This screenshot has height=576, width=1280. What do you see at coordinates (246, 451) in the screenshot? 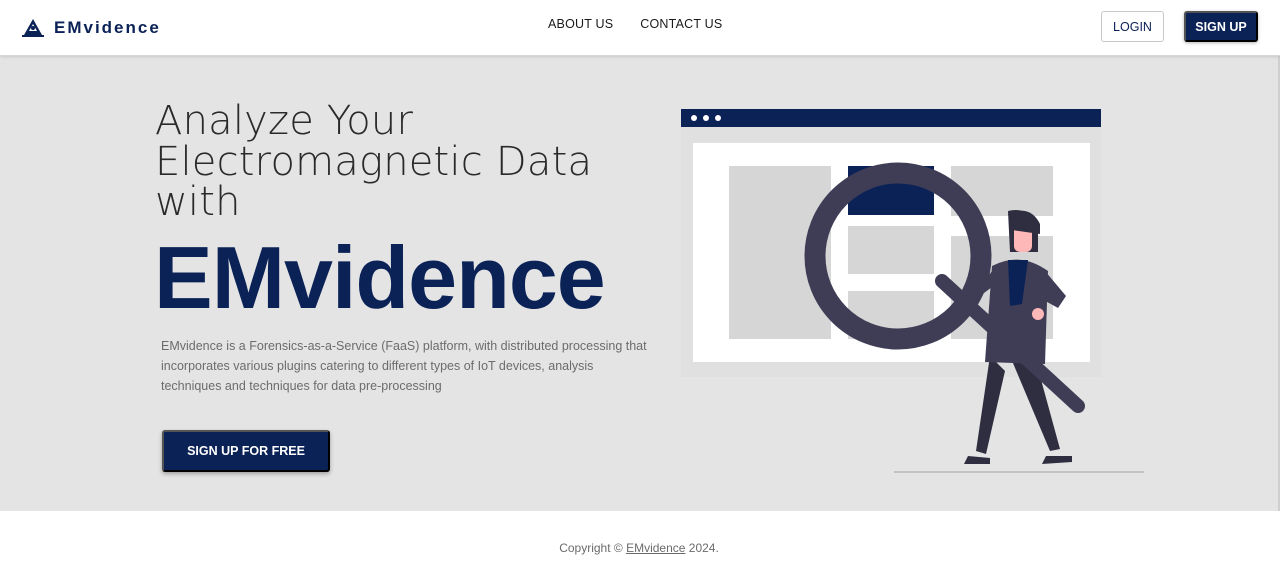
I see `signup-for-free-button: SIGN UP FOR FREE` at bounding box center [246, 451].